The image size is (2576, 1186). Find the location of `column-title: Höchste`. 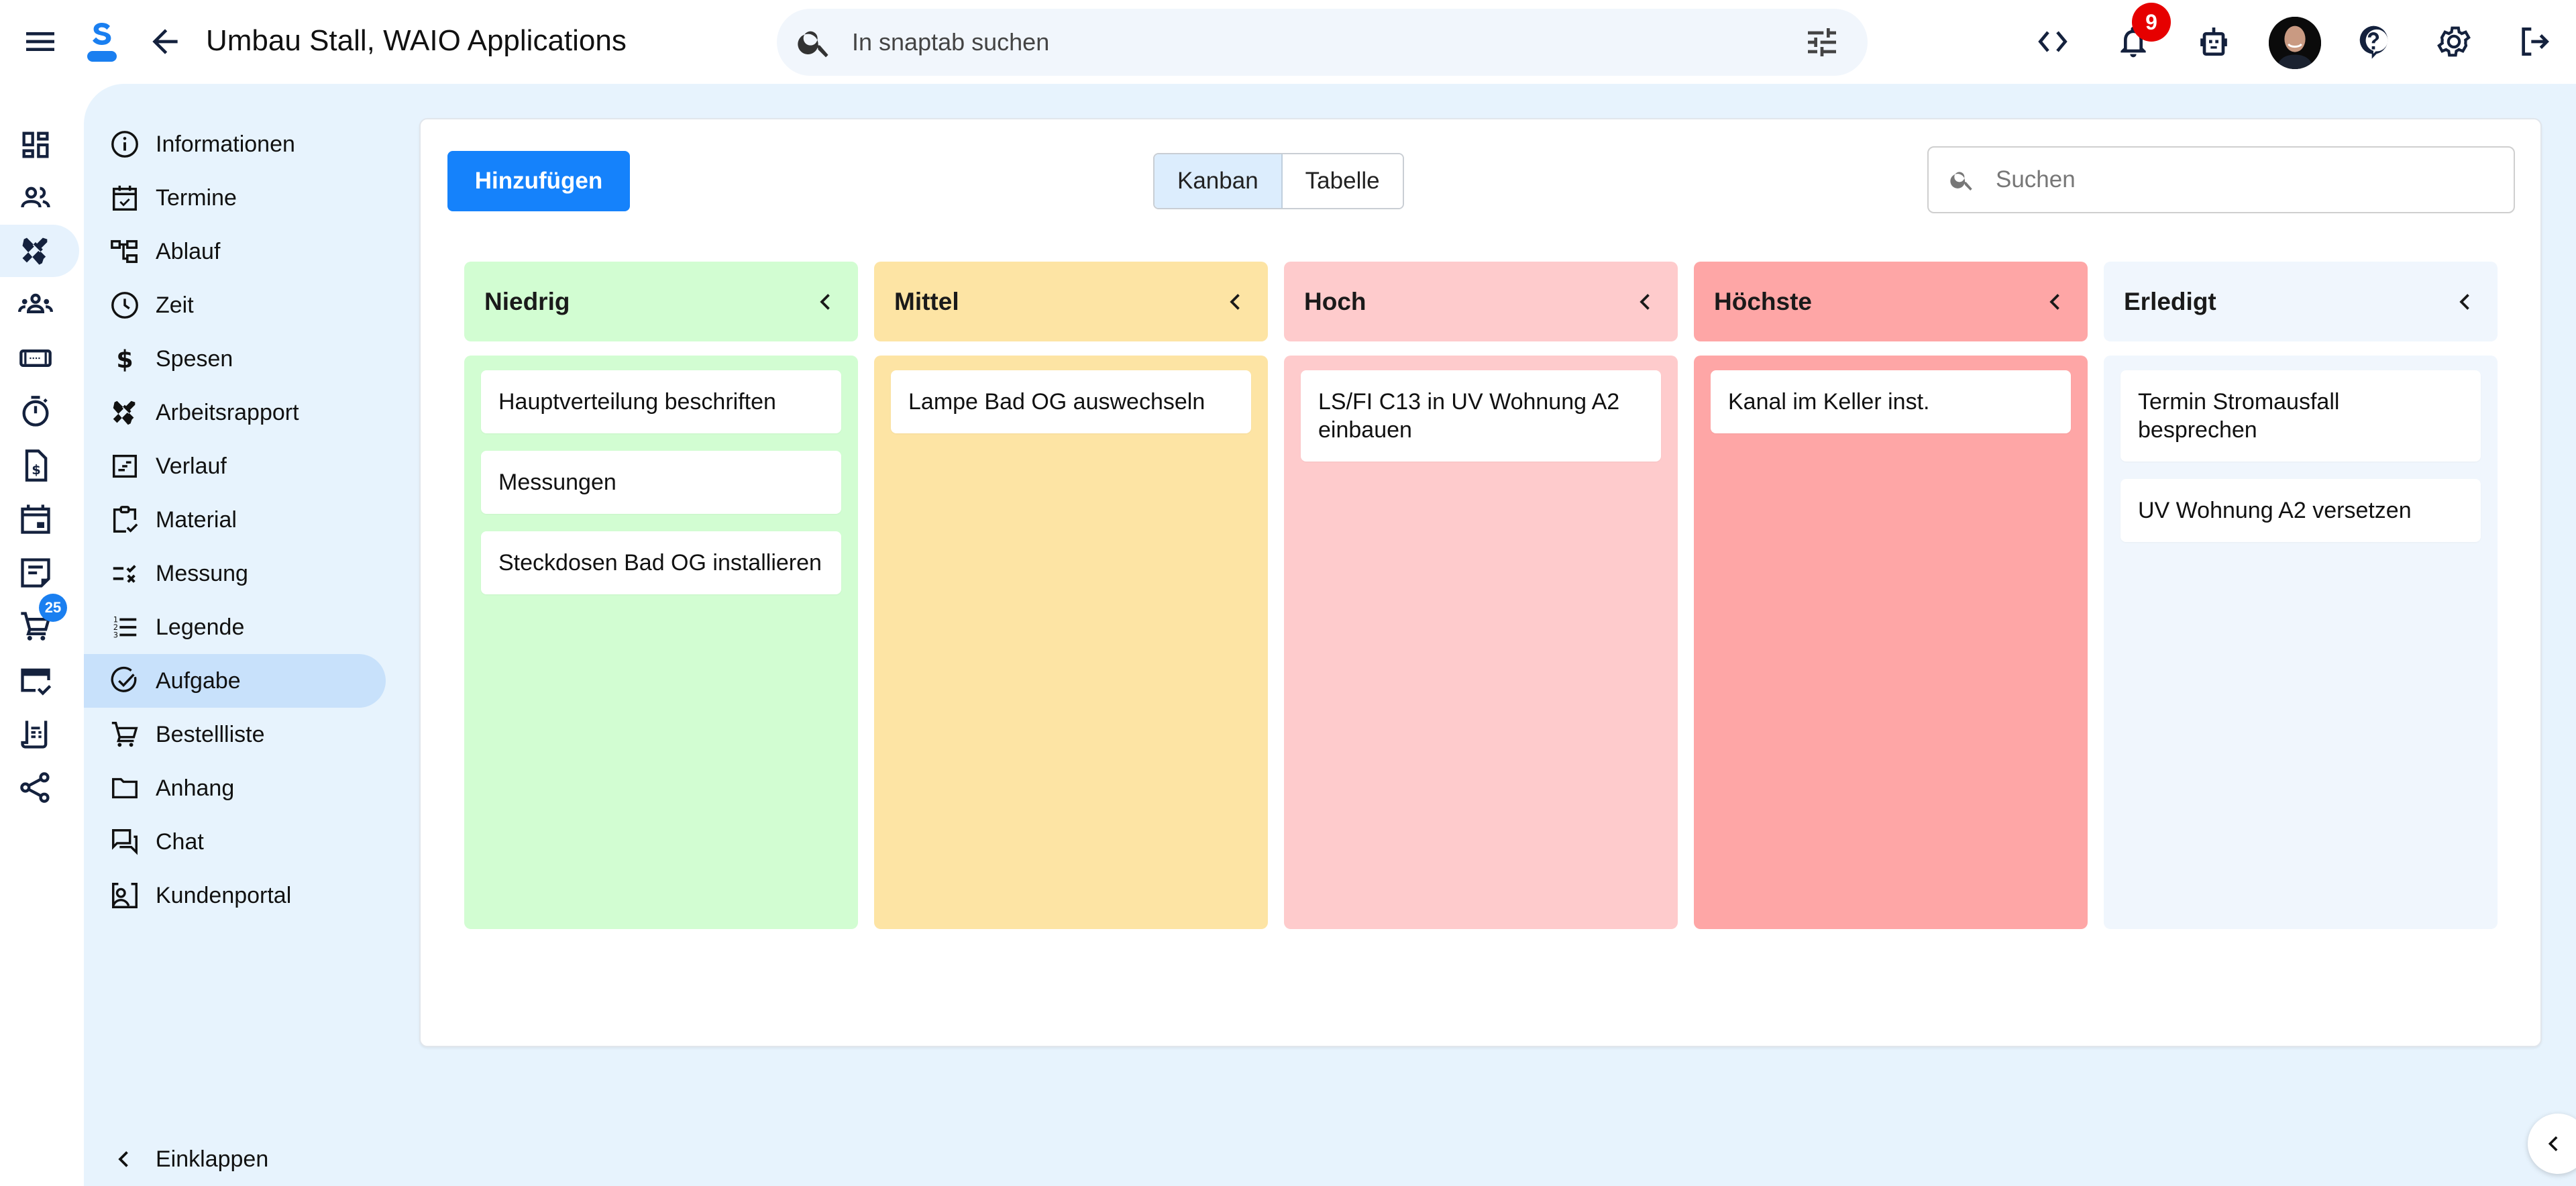

column-title: Höchste is located at coordinates (1763, 301).